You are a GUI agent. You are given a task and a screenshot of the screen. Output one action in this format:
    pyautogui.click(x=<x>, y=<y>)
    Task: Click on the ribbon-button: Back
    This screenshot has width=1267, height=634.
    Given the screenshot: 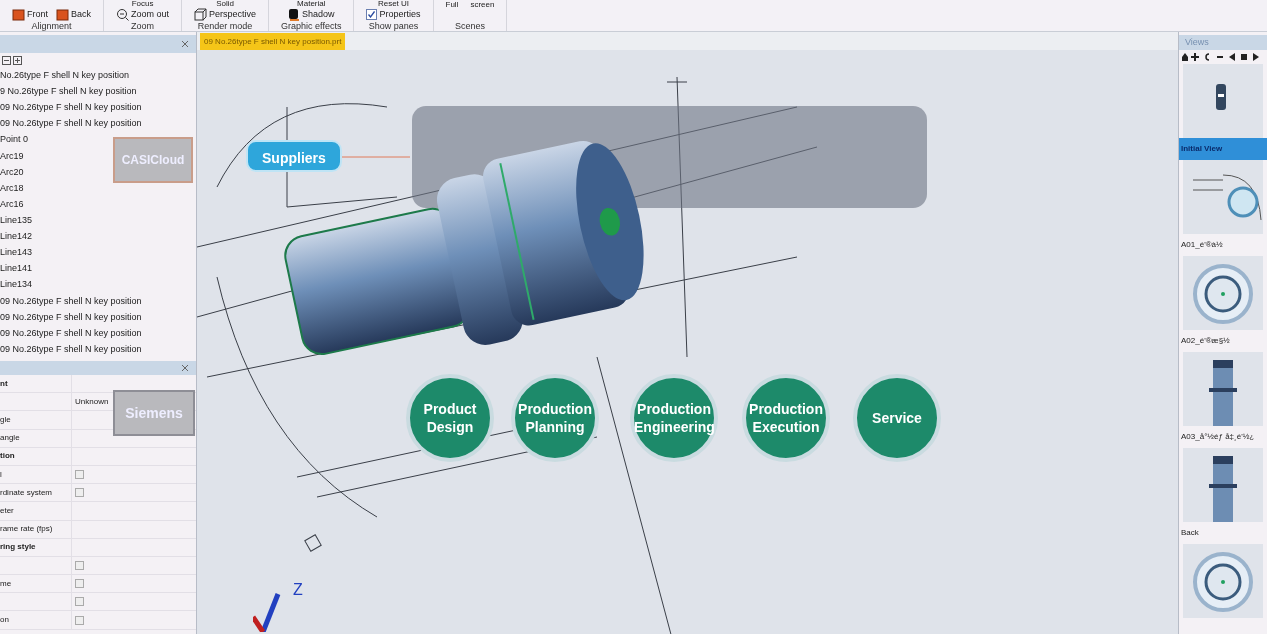 What is the action you would take?
    pyautogui.click(x=74, y=14)
    